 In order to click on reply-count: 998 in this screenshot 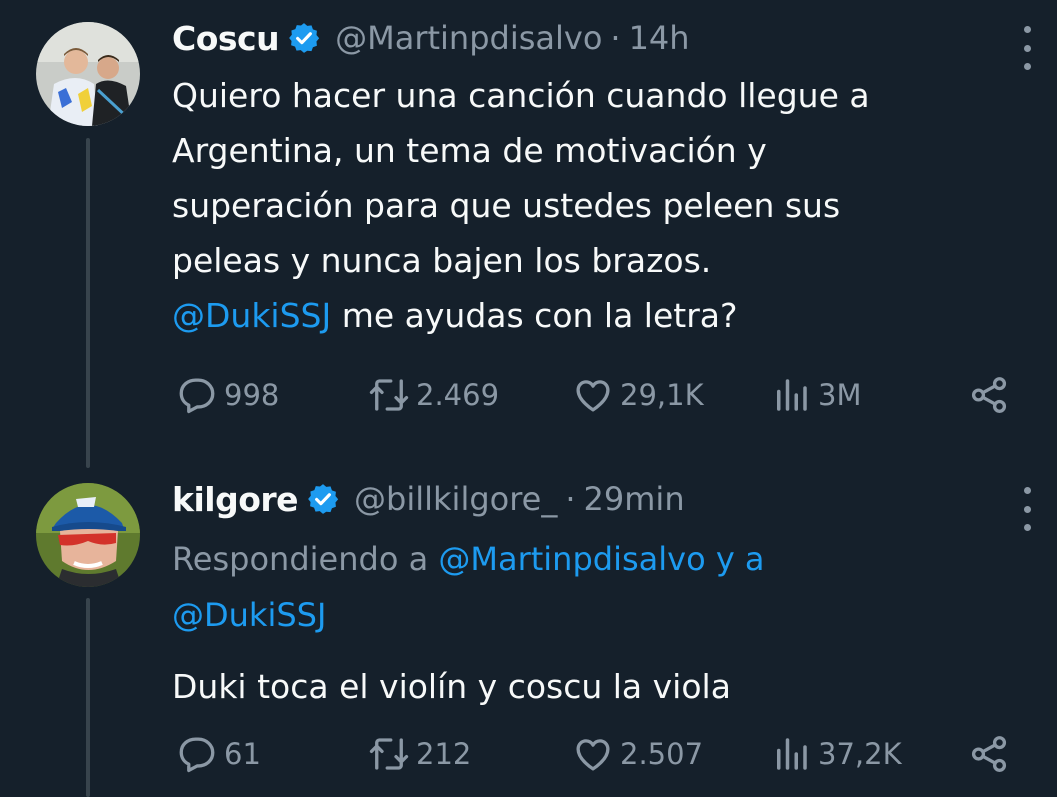, I will do `click(252, 395)`.